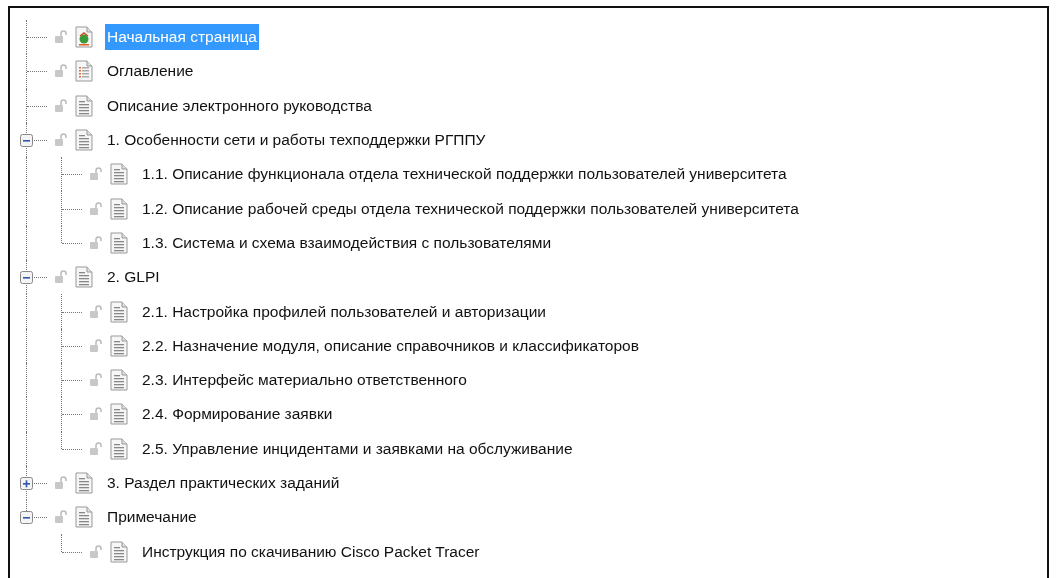 The height and width of the screenshot is (578, 1062). Describe the element at coordinates (84, 37) in the screenshot. I see `home-page-icon` at that location.